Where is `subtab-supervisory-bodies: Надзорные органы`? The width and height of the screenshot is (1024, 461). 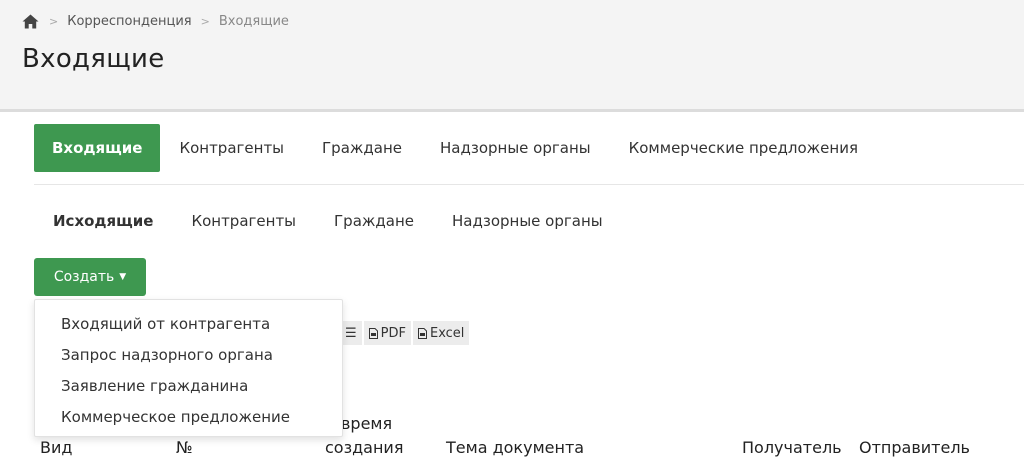 subtab-supervisory-bodies: Надзорные органы is located at coordinates (527, 221).